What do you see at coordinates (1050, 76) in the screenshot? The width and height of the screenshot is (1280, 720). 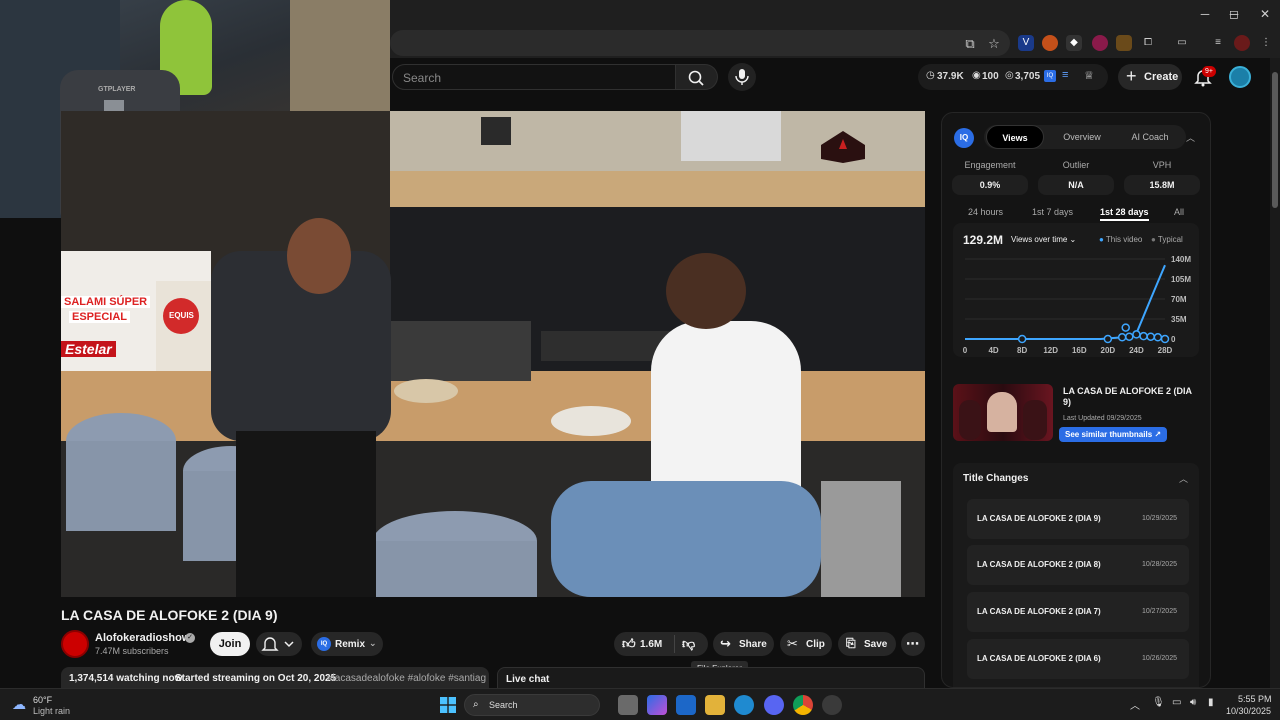 I see `vidiq-icon: IQ` at bounding box center [1050, 76].